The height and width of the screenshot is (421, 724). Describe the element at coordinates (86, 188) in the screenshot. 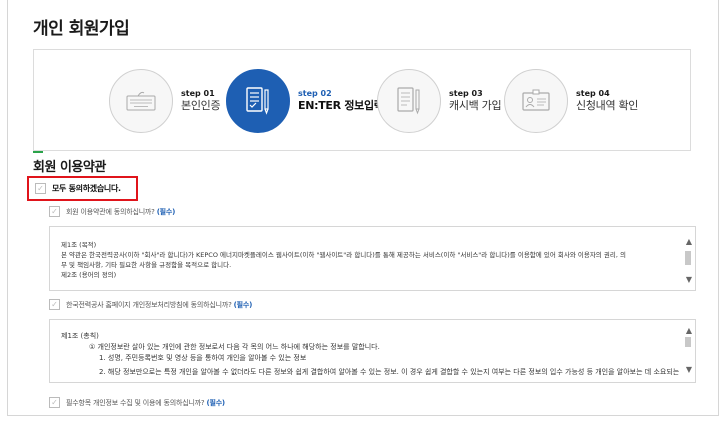

I see `agree-all-label: 모두 동의하겠습니다.` at that location.